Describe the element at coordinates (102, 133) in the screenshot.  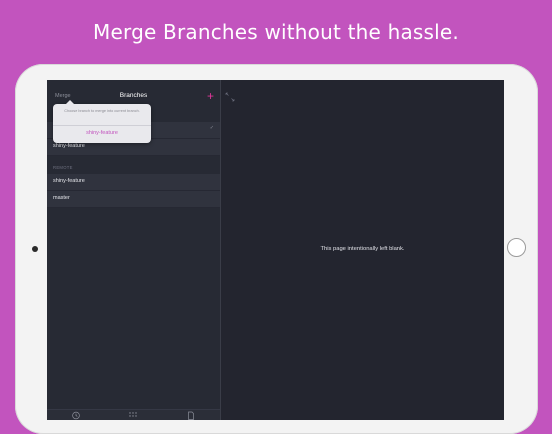
I see `merge-option-shiny-feature: shiny-feature` at that location.